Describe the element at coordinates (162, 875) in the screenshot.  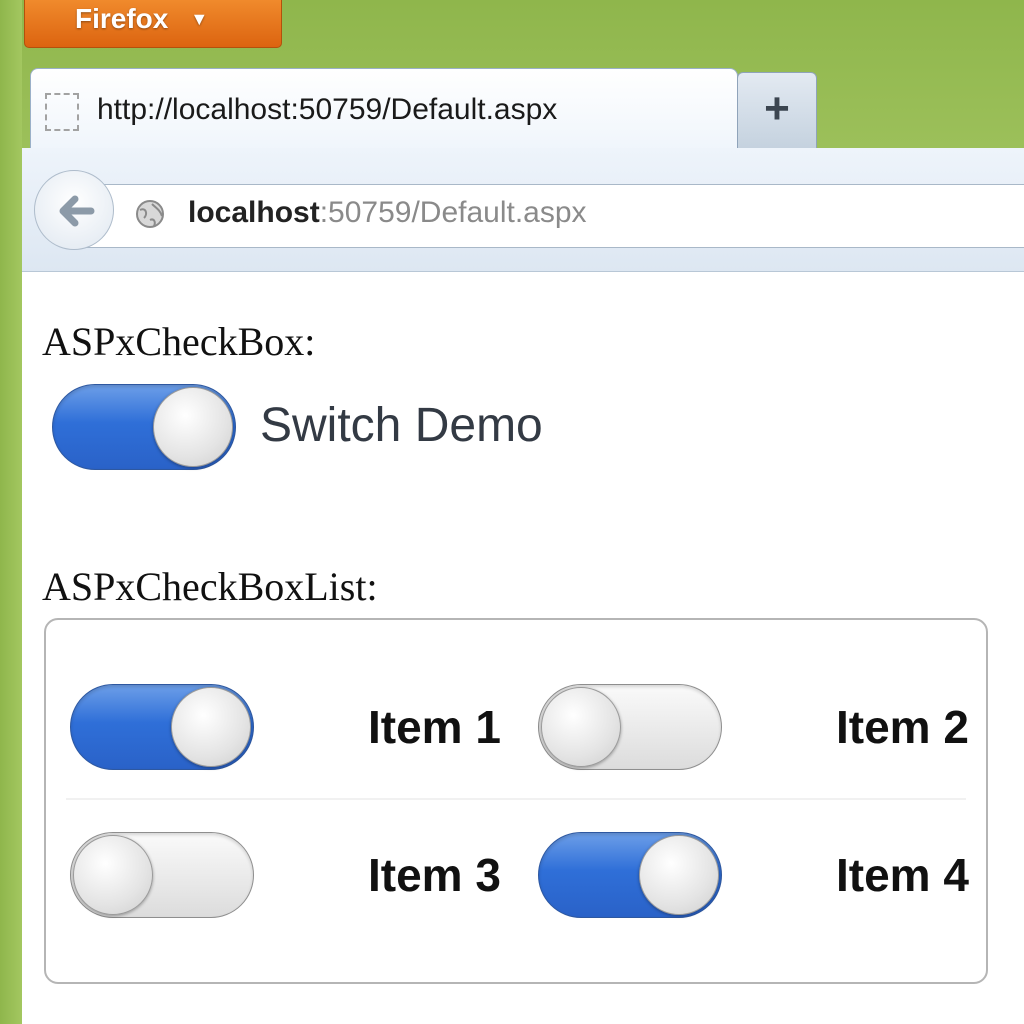
I see `item-3-toggle` at that location.